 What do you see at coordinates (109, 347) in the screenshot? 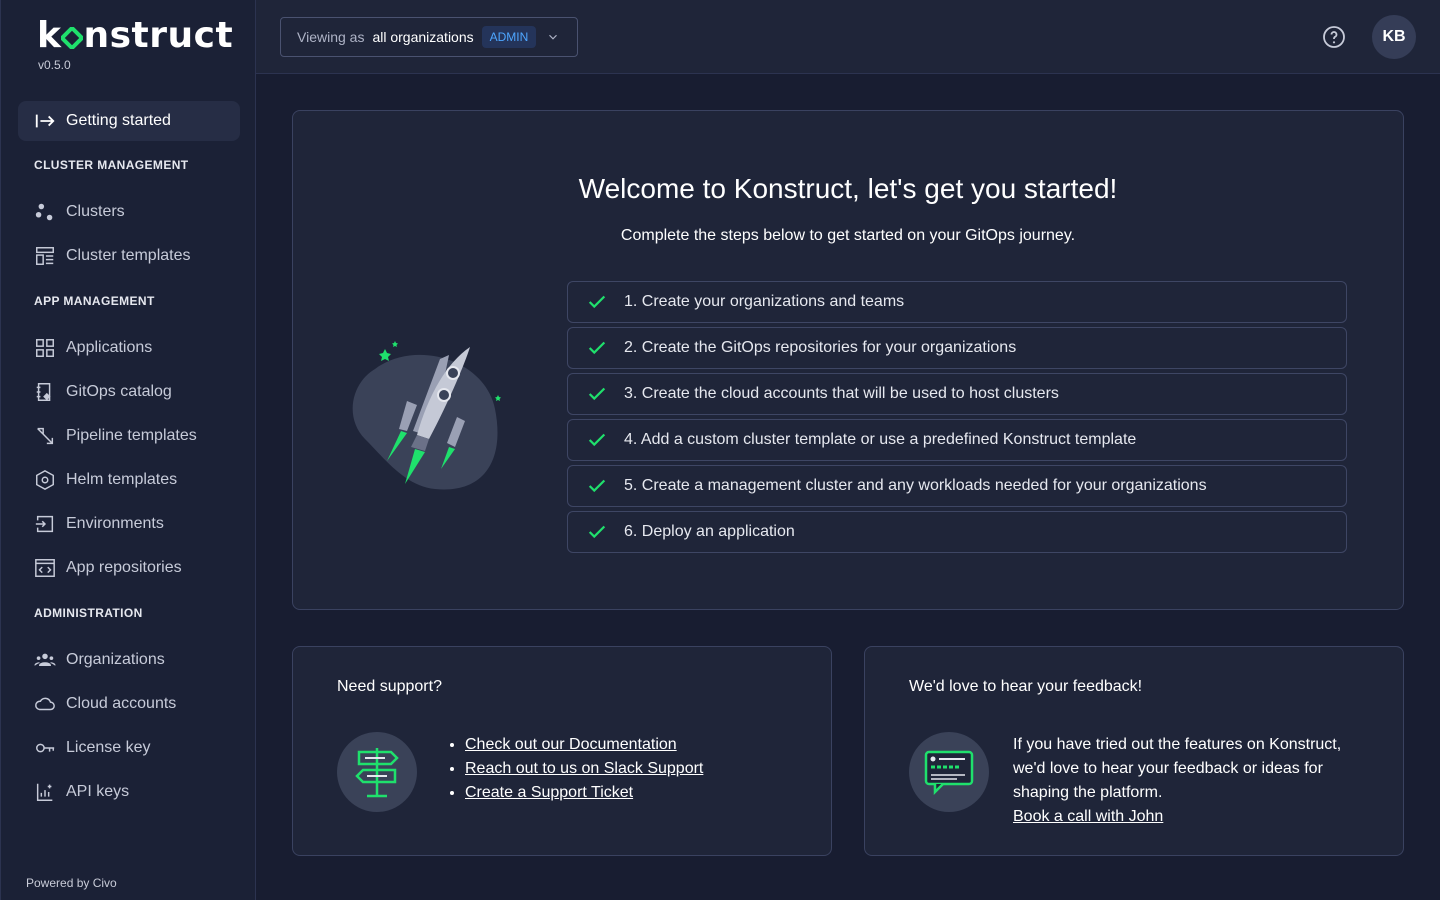
I see `sidebar-item-label: Applications` at bounding box center [109, 347].